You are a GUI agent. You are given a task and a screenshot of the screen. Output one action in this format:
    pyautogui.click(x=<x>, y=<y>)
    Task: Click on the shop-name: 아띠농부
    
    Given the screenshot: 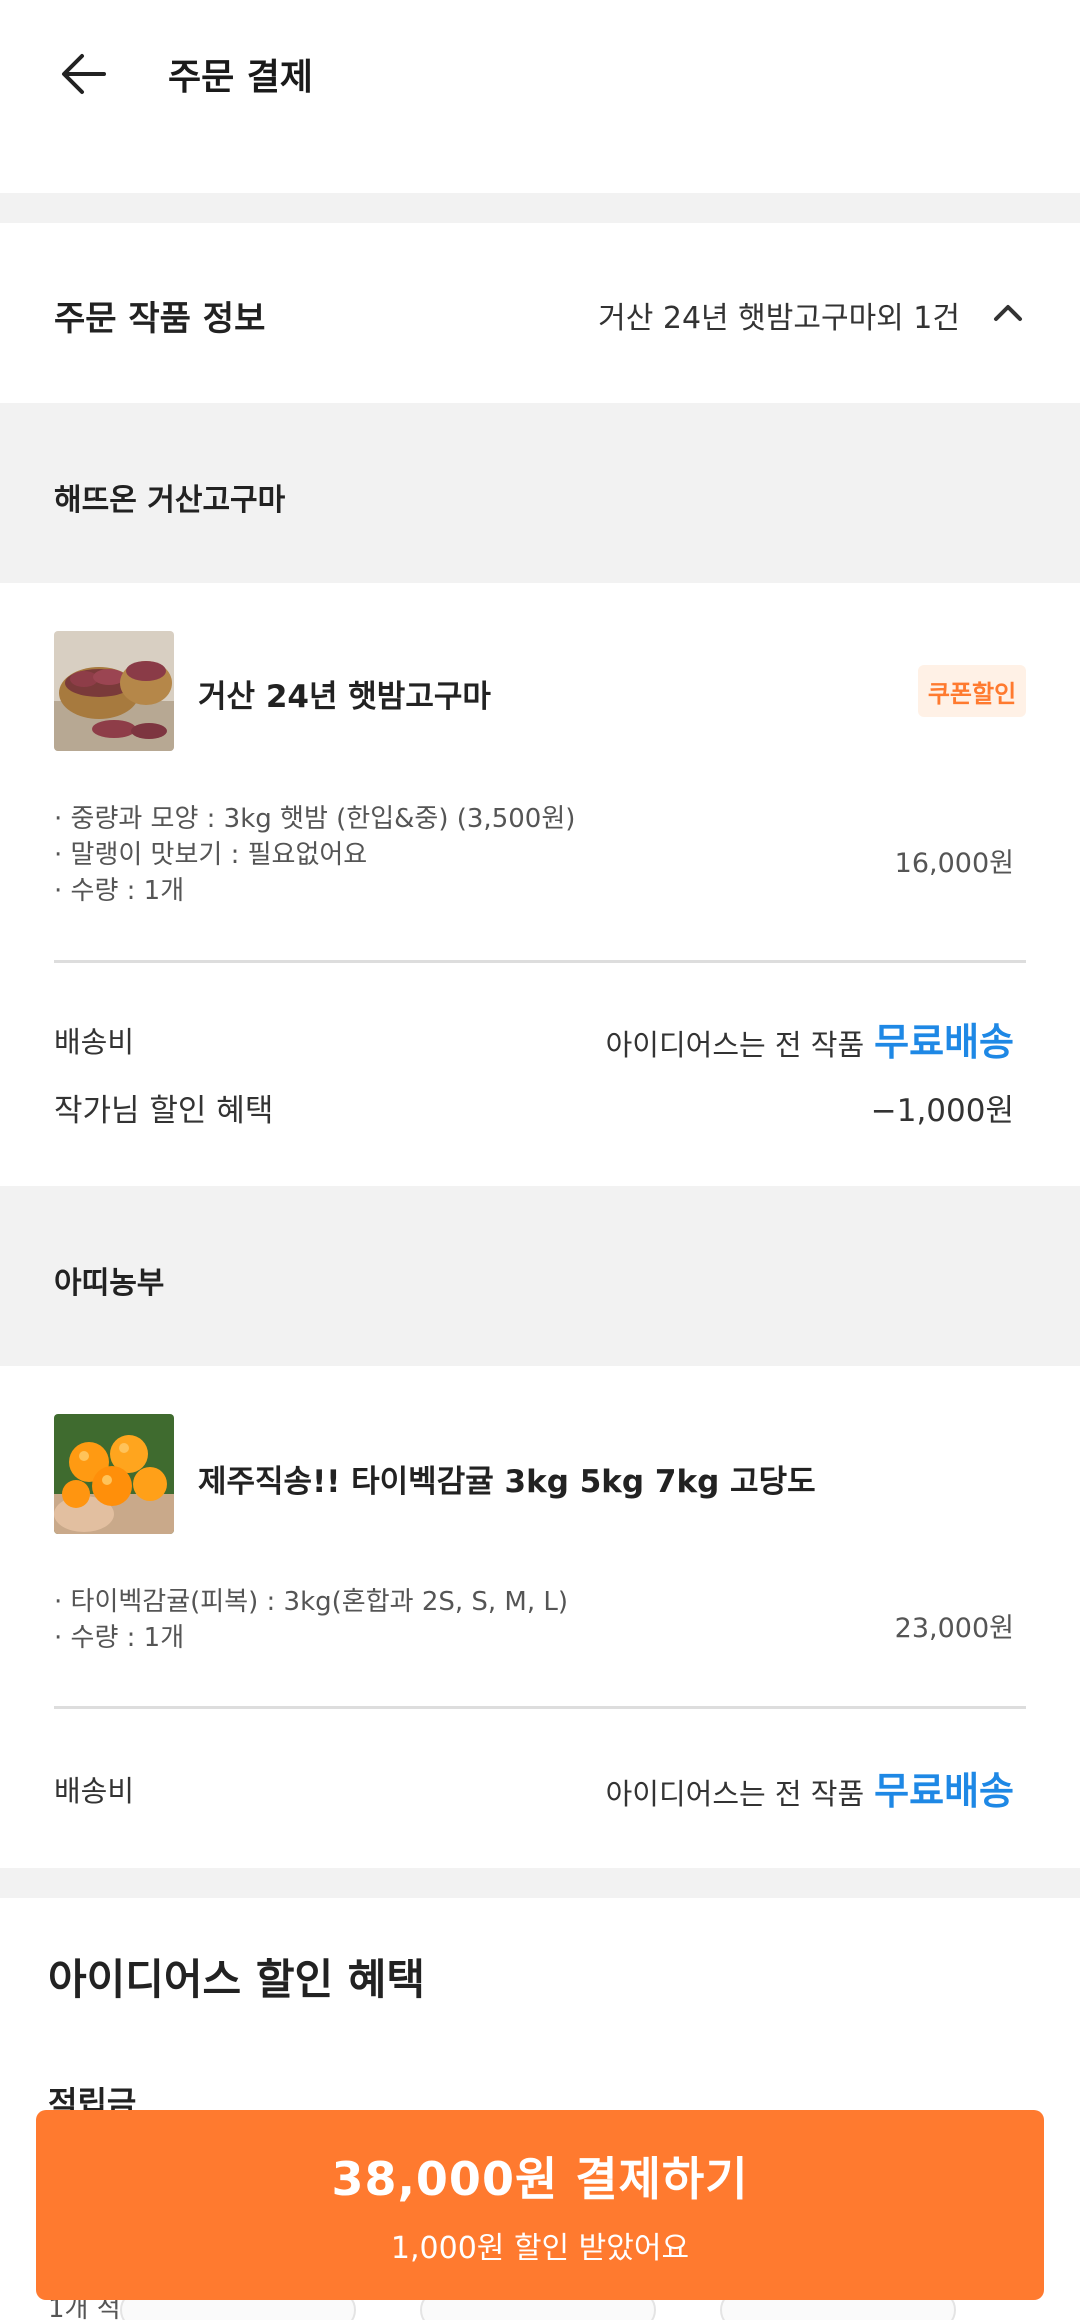 What is the action you would take?
    pyautogui.click(x=109, y=1283)
    